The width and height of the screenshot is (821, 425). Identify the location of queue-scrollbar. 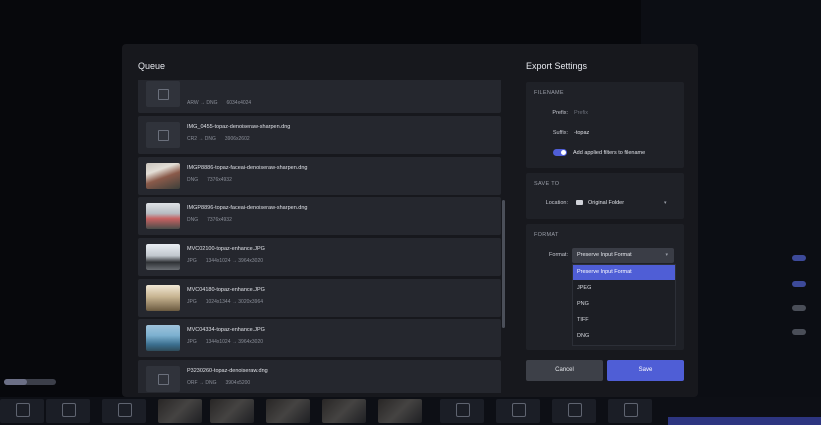
(503, 264).